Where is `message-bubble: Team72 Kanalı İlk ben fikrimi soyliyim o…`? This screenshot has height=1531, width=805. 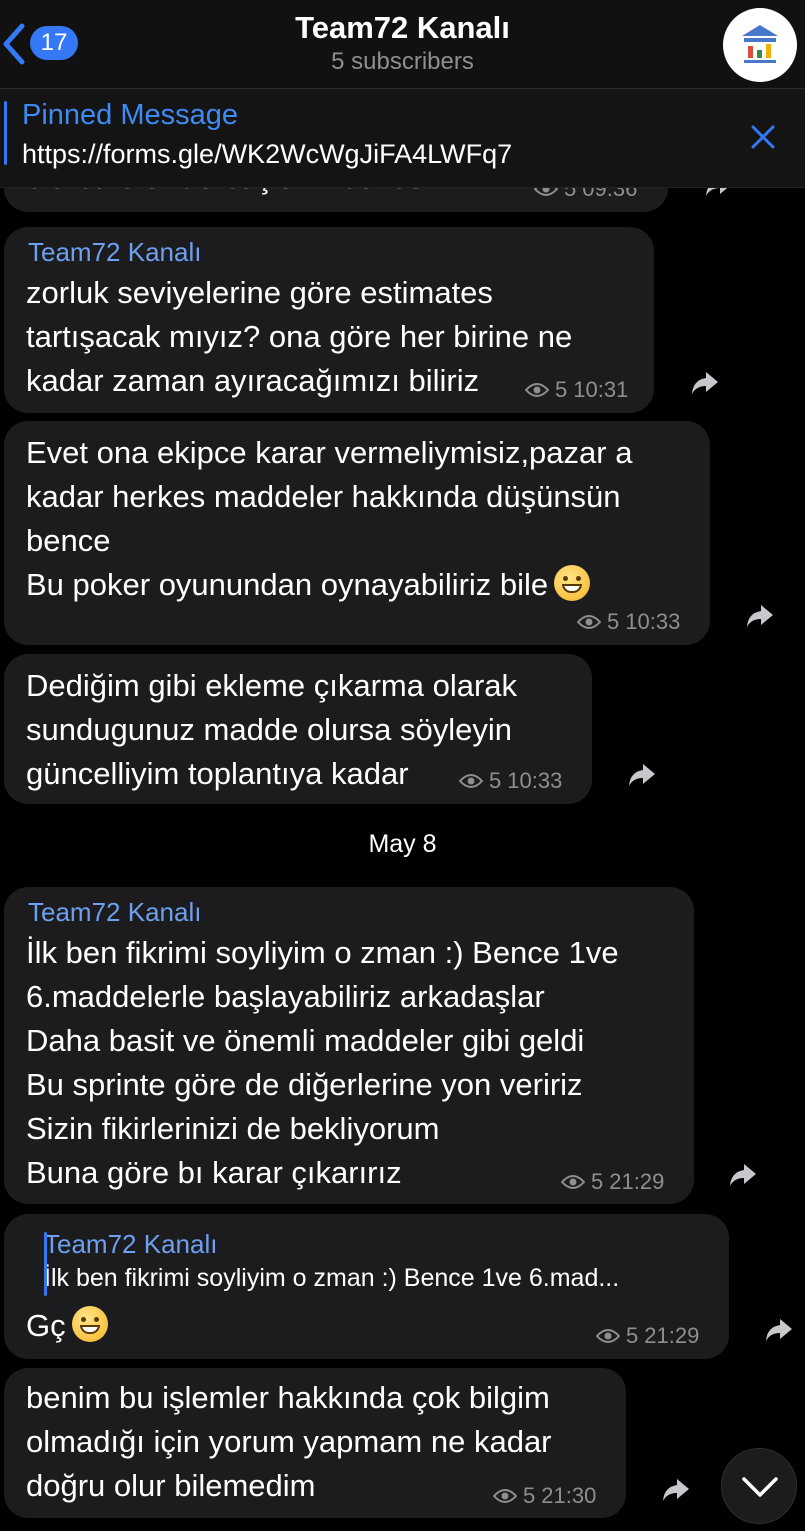 message-bubble: Team72 Kanalı İlk ben fikrimi soyliyim o… is located at coordinates (366, 1286).